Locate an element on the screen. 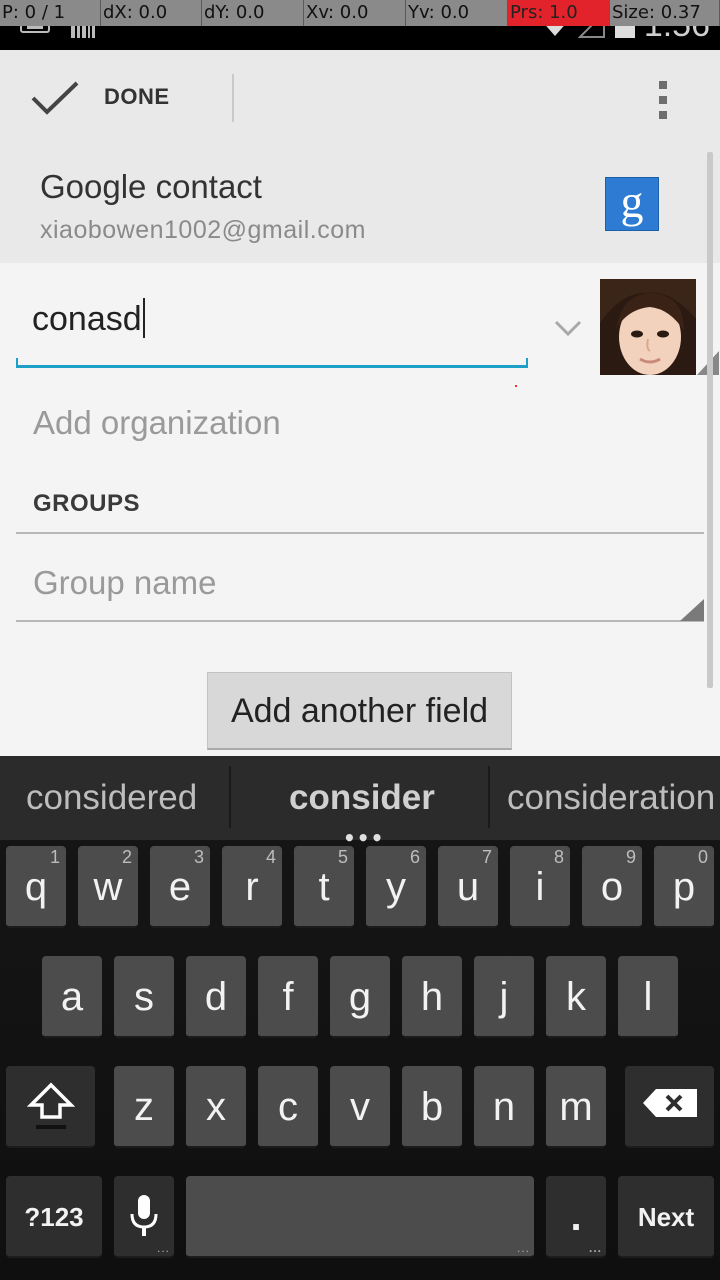 This screenshot has height=1280, width=720. key-m: m is located at coordinates (576, 1107).